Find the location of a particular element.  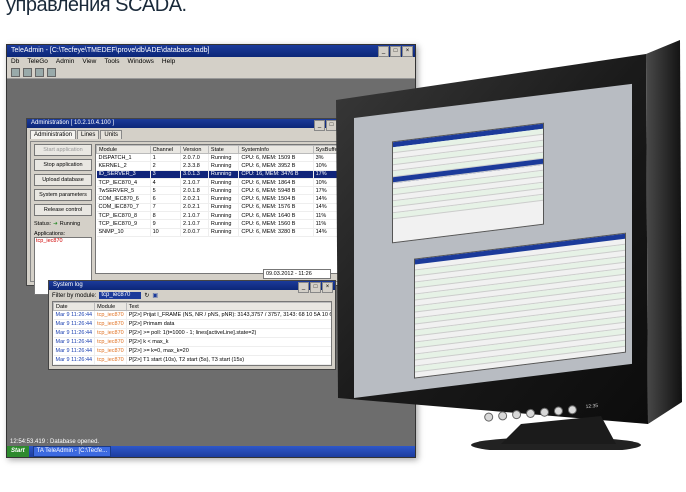

table-cell: COM_IEC870_6 is located at coordinates (123, 199).